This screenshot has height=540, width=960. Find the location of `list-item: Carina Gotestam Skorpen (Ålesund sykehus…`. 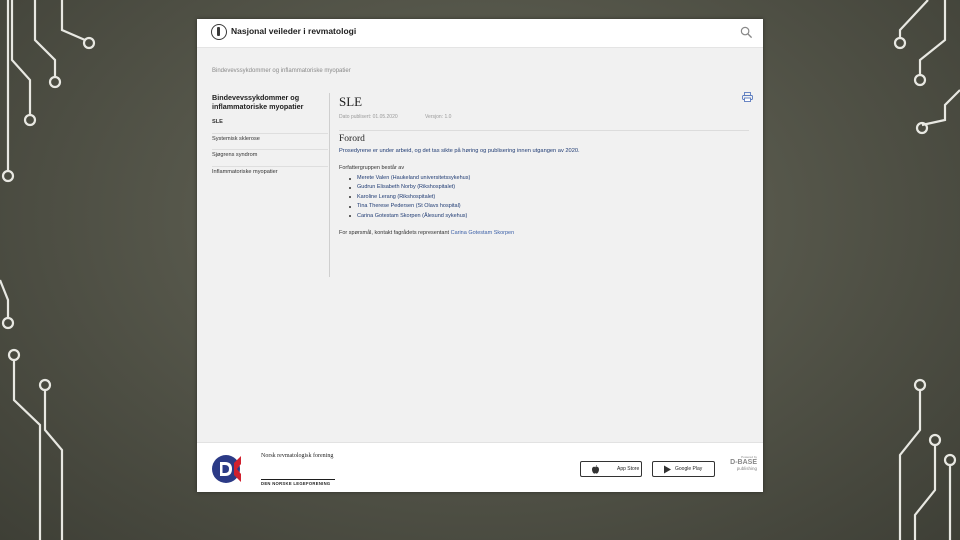

list-item: Carina Gotestam Skorpen (Ålesund sykehus… is located at coordinates (549, 216).